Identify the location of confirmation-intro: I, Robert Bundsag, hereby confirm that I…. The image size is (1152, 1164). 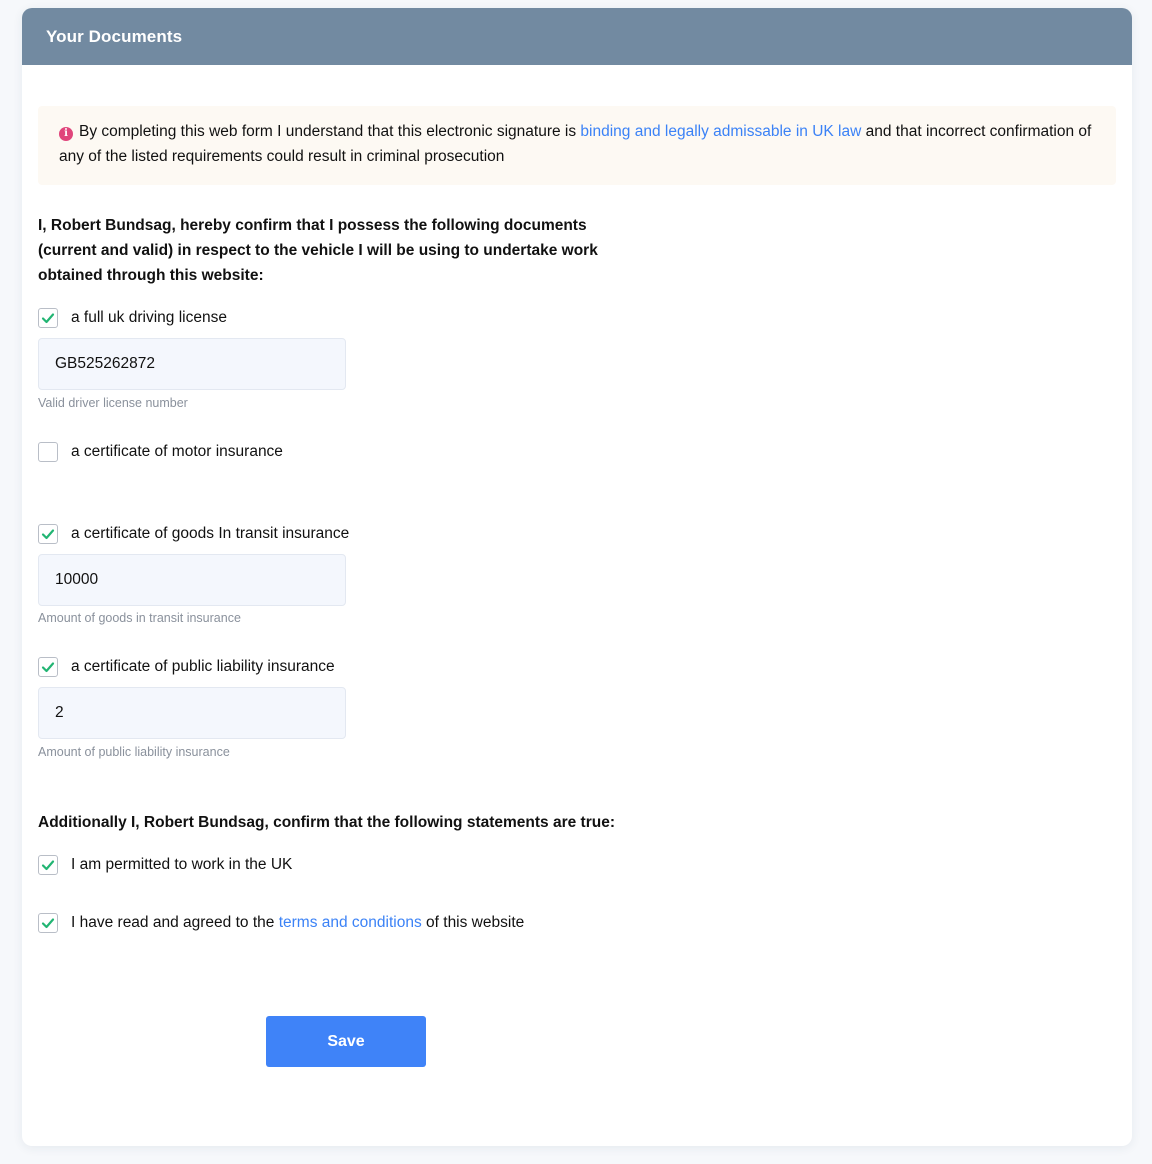
(318, 250).